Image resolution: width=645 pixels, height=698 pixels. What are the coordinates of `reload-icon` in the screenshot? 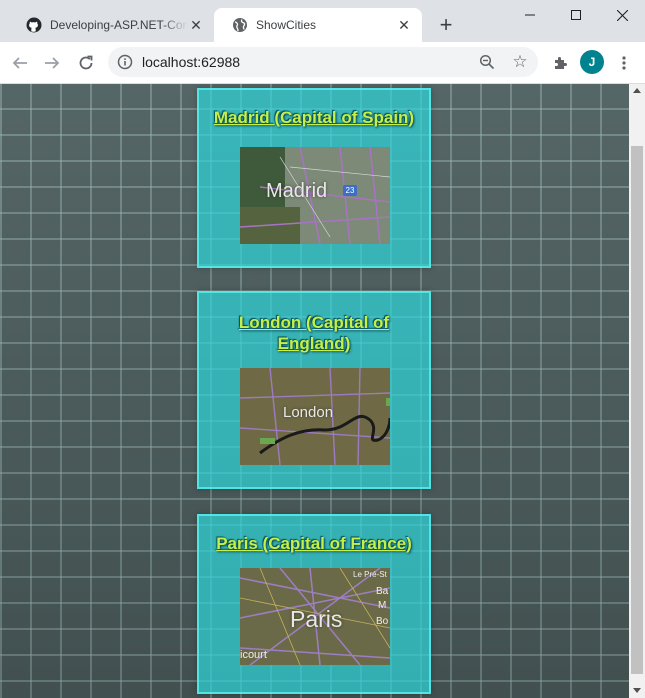 It's located at (86, 63).